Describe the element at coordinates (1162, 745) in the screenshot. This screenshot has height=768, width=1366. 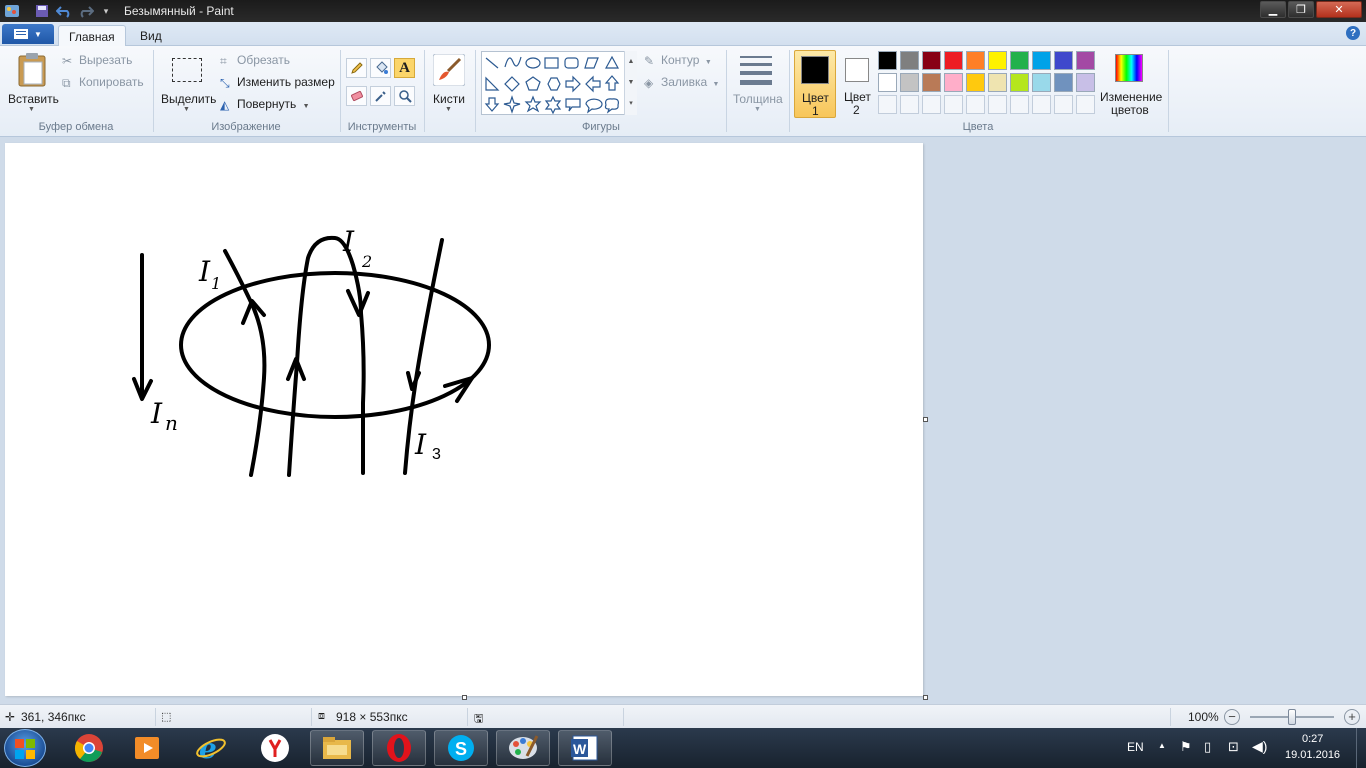
I see `show-hidden-icons-icon: ▲` at that location.